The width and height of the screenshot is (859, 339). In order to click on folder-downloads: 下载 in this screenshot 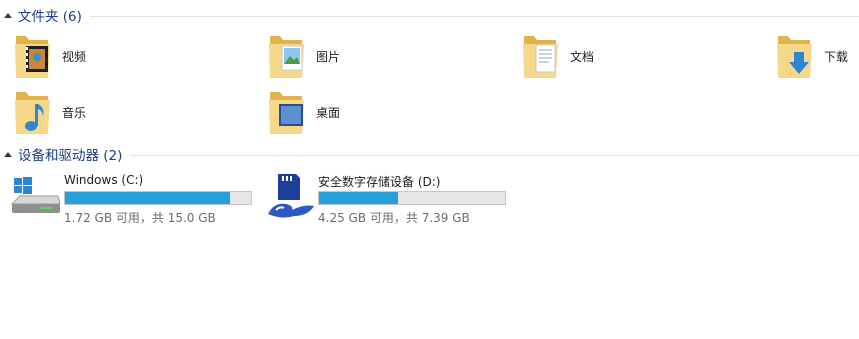, I will do `click(811, 56)`.